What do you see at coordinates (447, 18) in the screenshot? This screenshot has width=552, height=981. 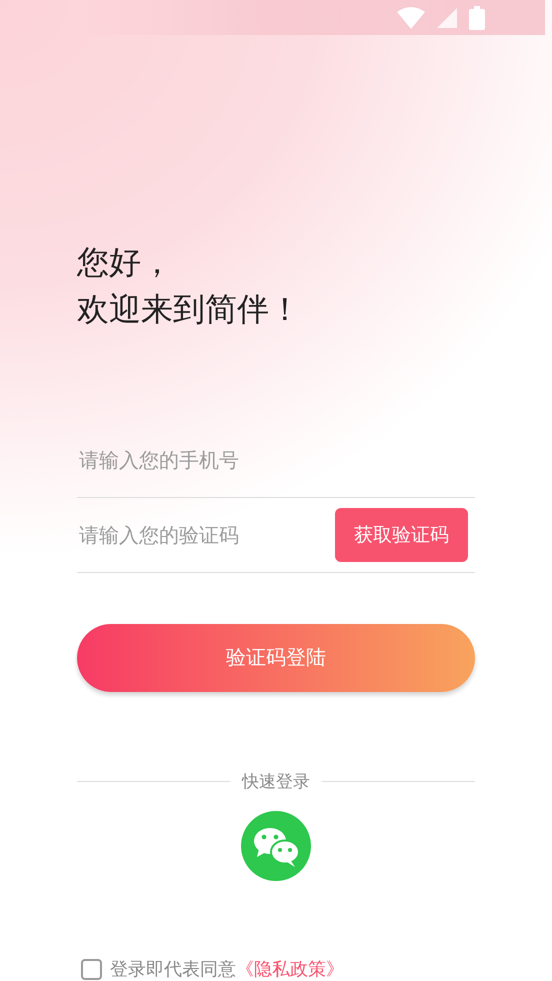 I see `signal-icon` at bounding box center [447, 18].